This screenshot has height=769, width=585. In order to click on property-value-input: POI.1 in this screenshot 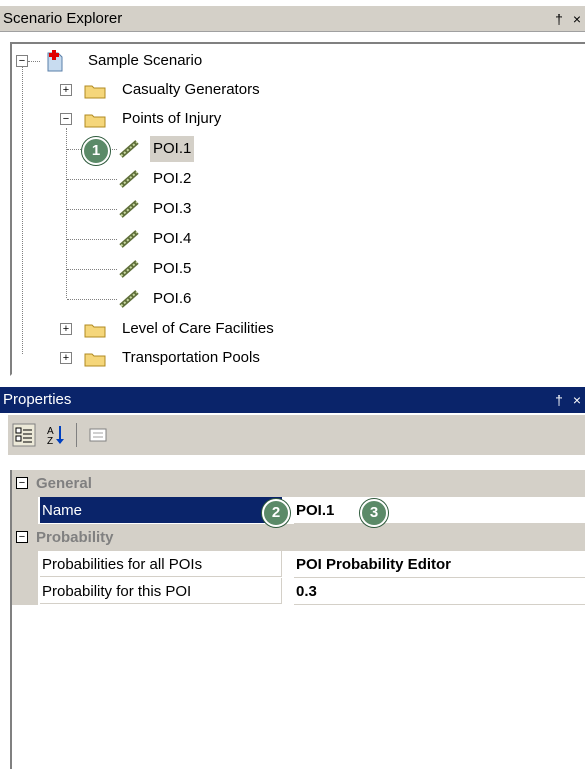, I will do `click(439, 510)`.